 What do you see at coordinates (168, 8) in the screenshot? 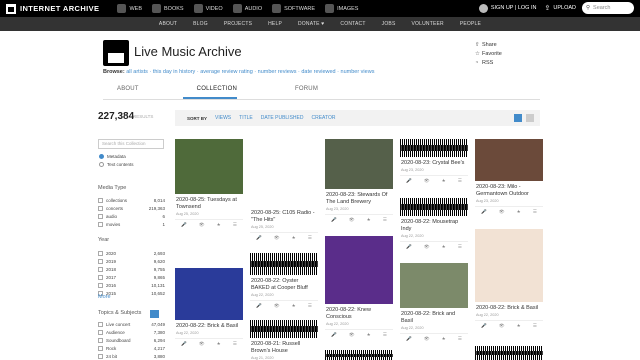
I see `media-item-books: BOOKS` at bounding box center [168, 8].